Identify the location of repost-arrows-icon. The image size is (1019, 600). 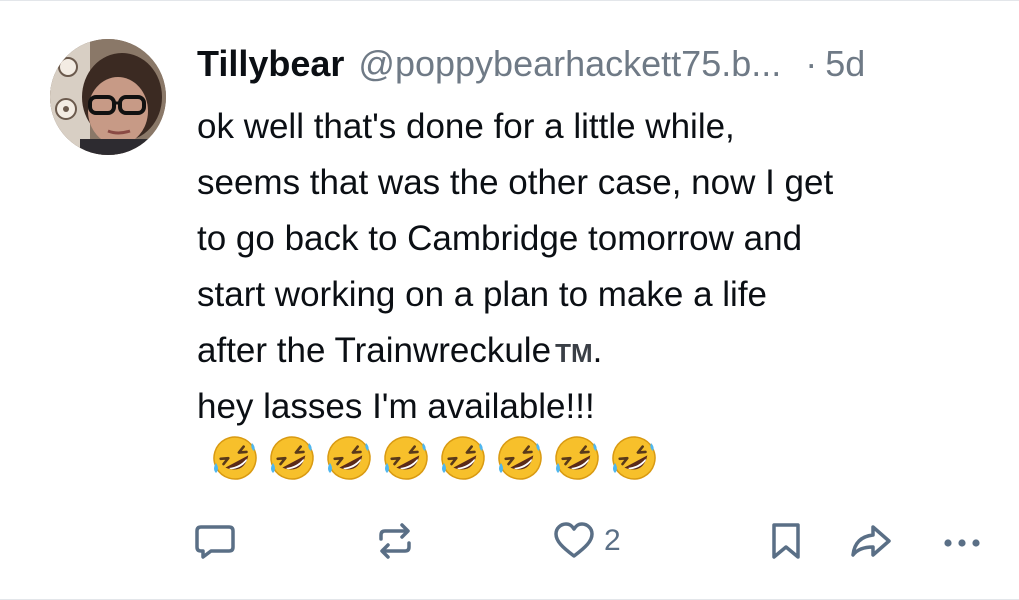
(395, 541).